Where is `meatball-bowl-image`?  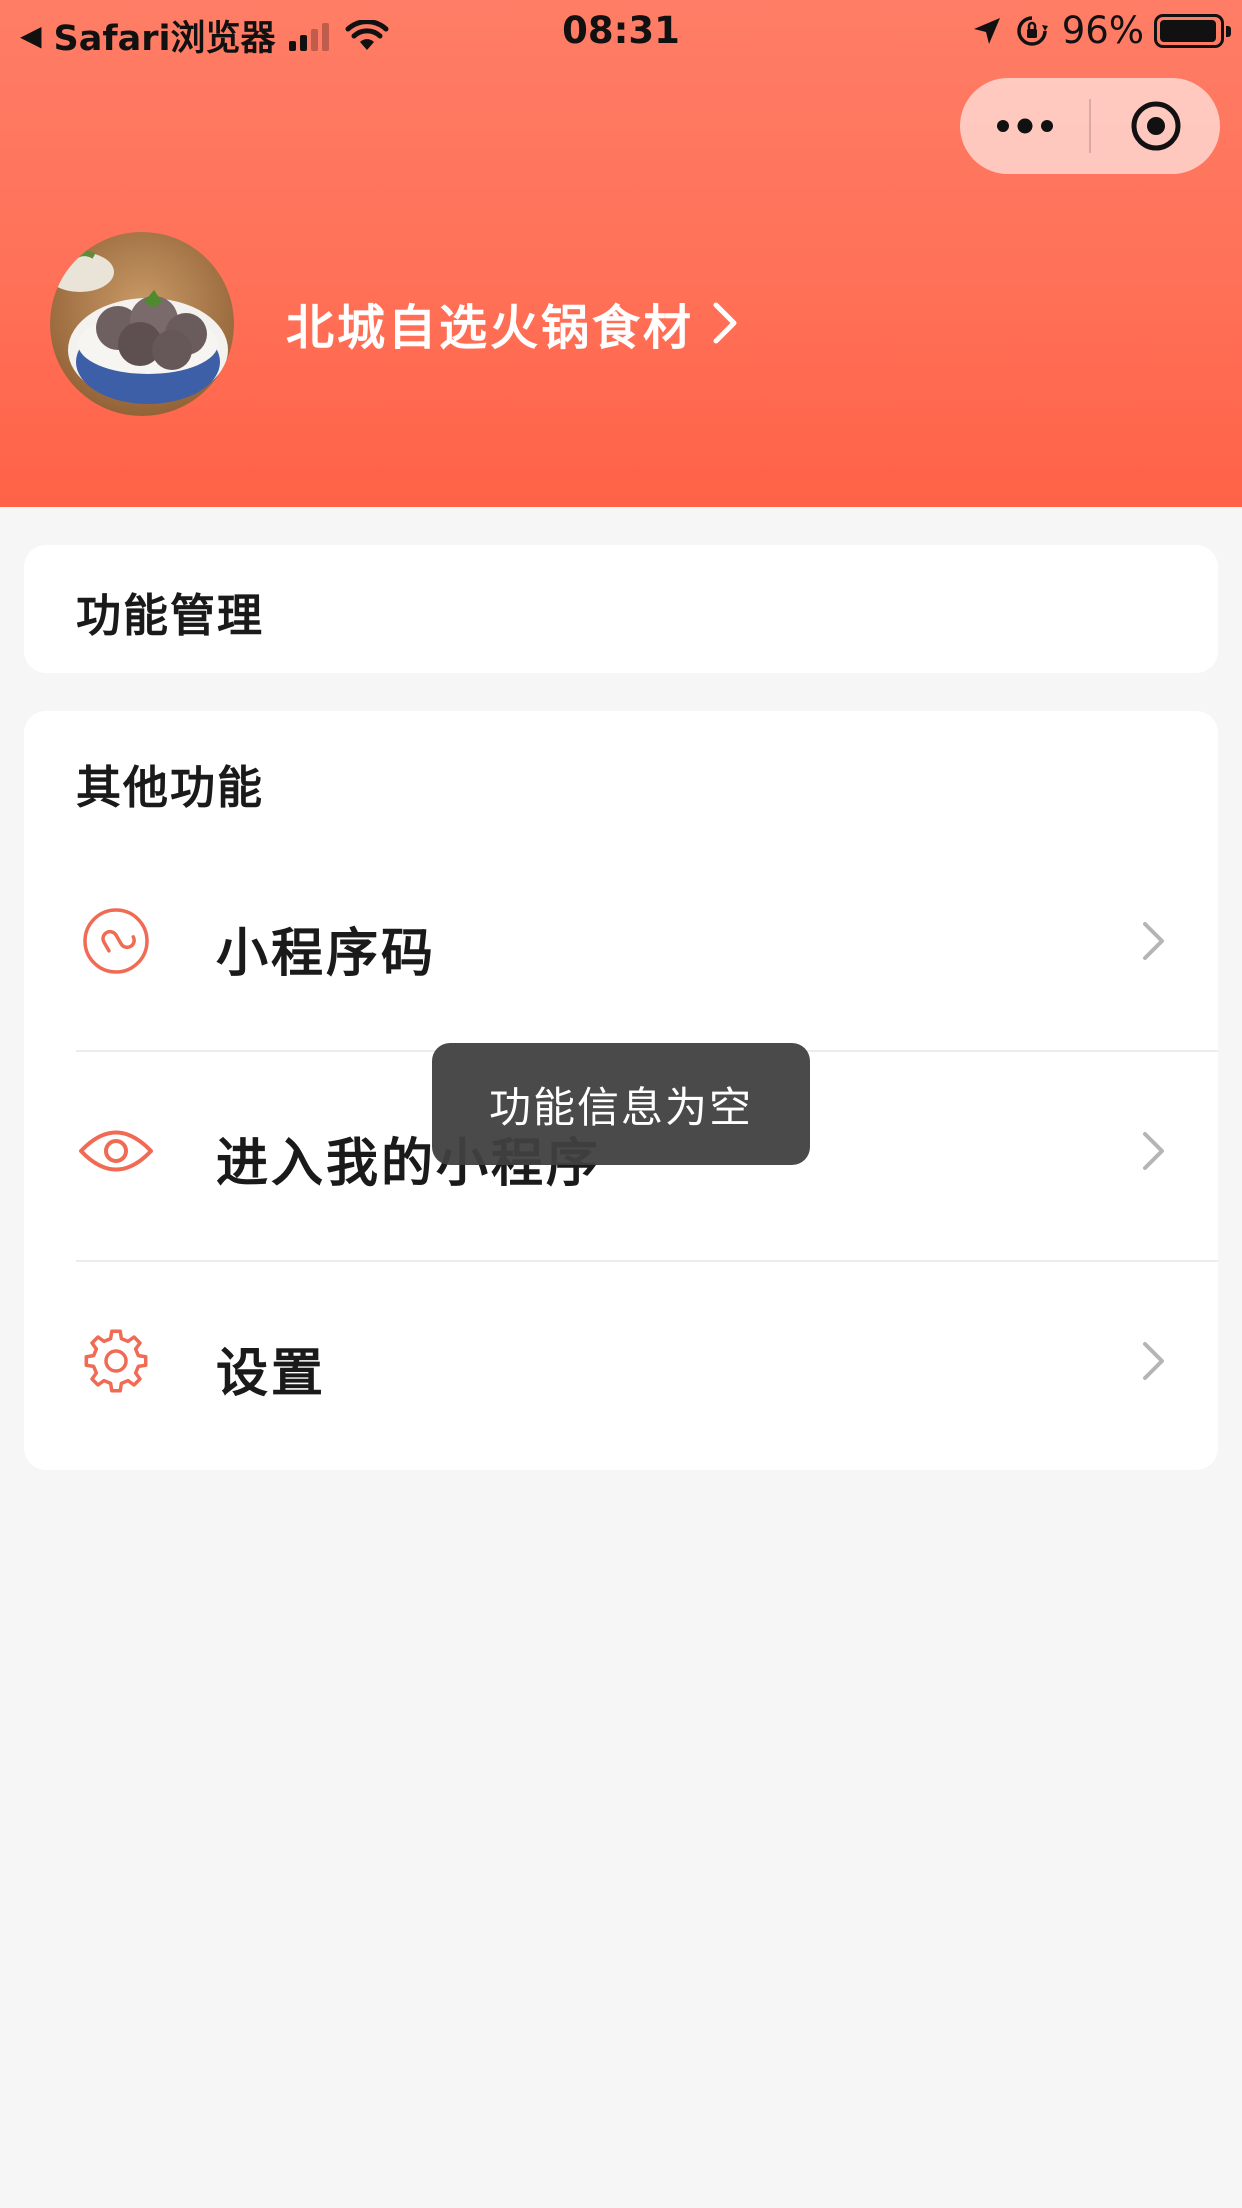
meatball-bowl-image is located at coordinates (142, 324).